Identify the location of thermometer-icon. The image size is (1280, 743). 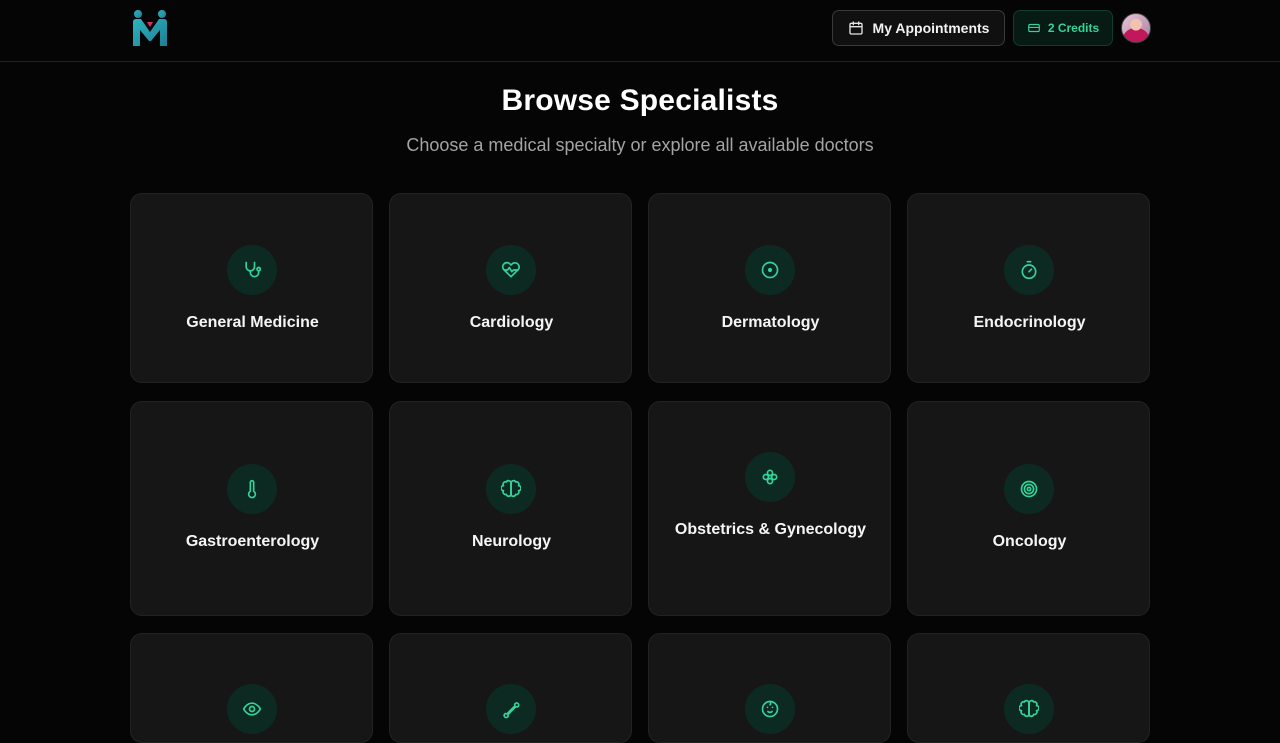
(252, 489).